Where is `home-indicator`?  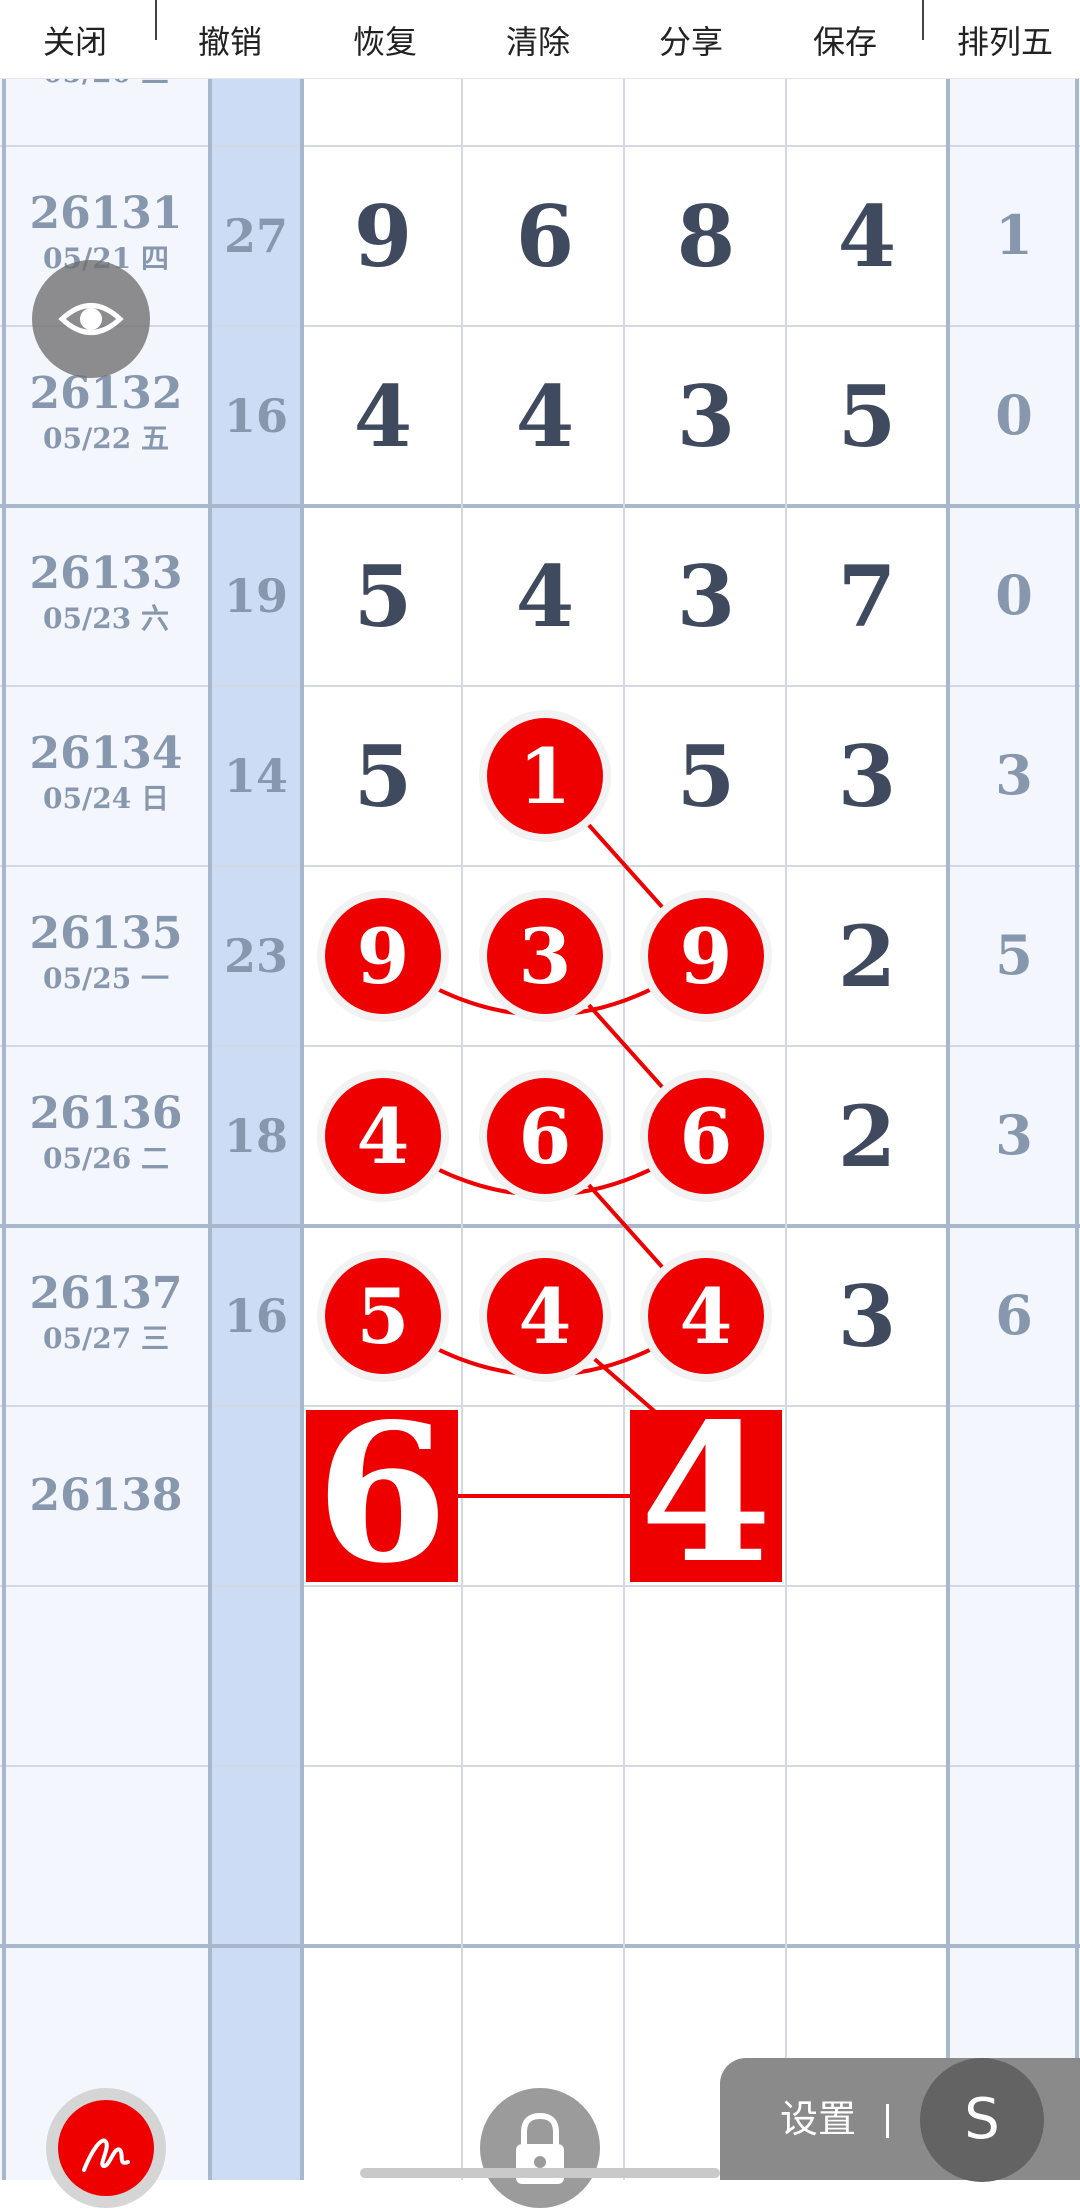 home-indicator is located at coordinates (540, 2173).